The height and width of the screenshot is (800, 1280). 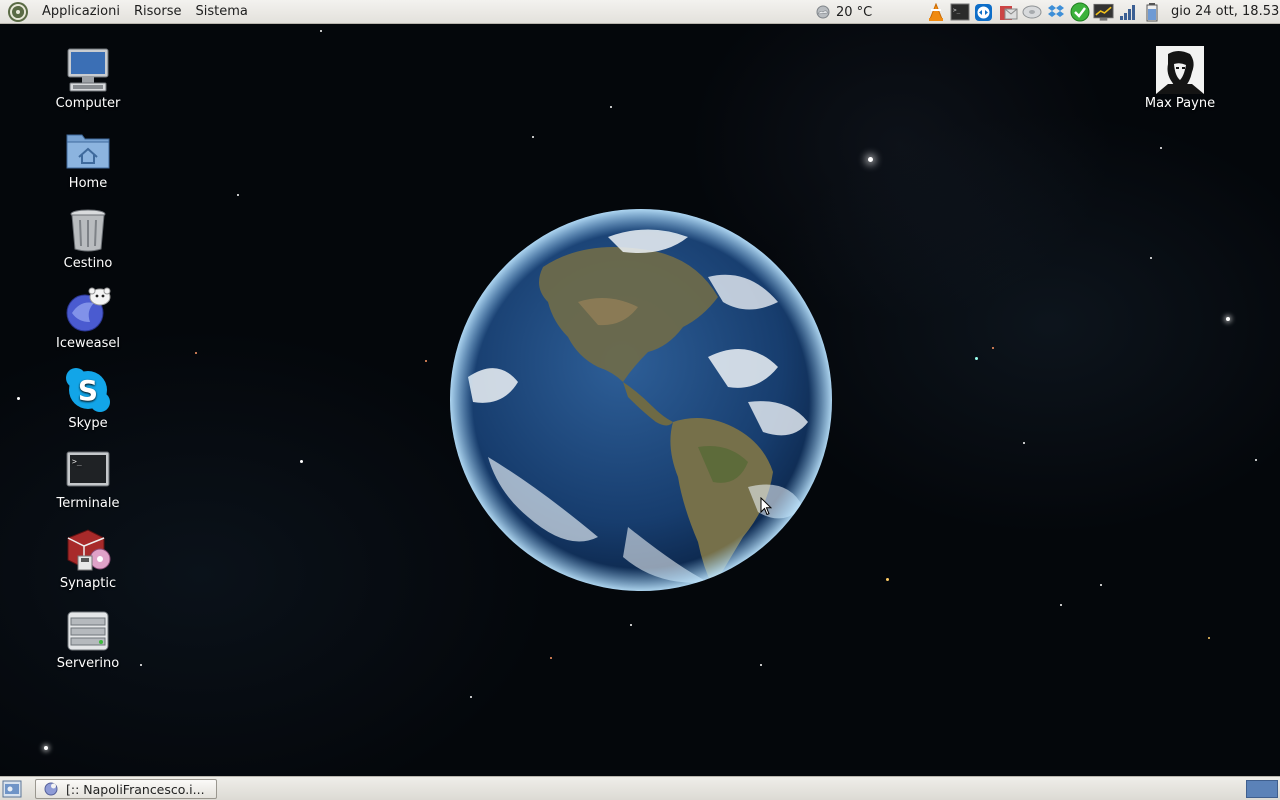 I want to click on desktop-icon-label: Synaptic, so click(x=88, y=583).